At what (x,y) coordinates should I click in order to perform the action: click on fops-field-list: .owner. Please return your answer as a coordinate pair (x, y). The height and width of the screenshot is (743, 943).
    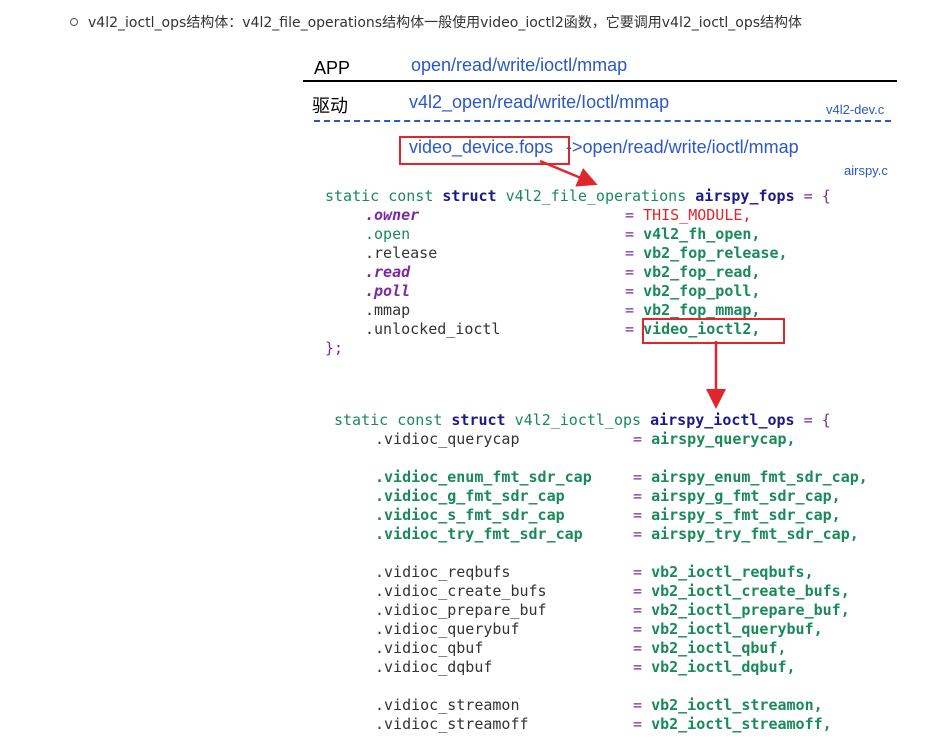
    Looking at the image, I should click on (392, 215).